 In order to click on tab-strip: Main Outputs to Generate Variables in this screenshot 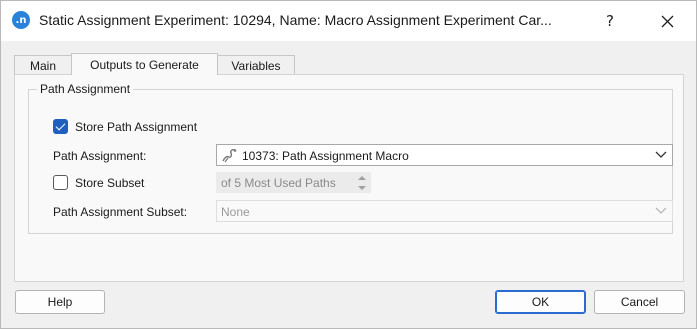, I will do `click(154, 64)`.